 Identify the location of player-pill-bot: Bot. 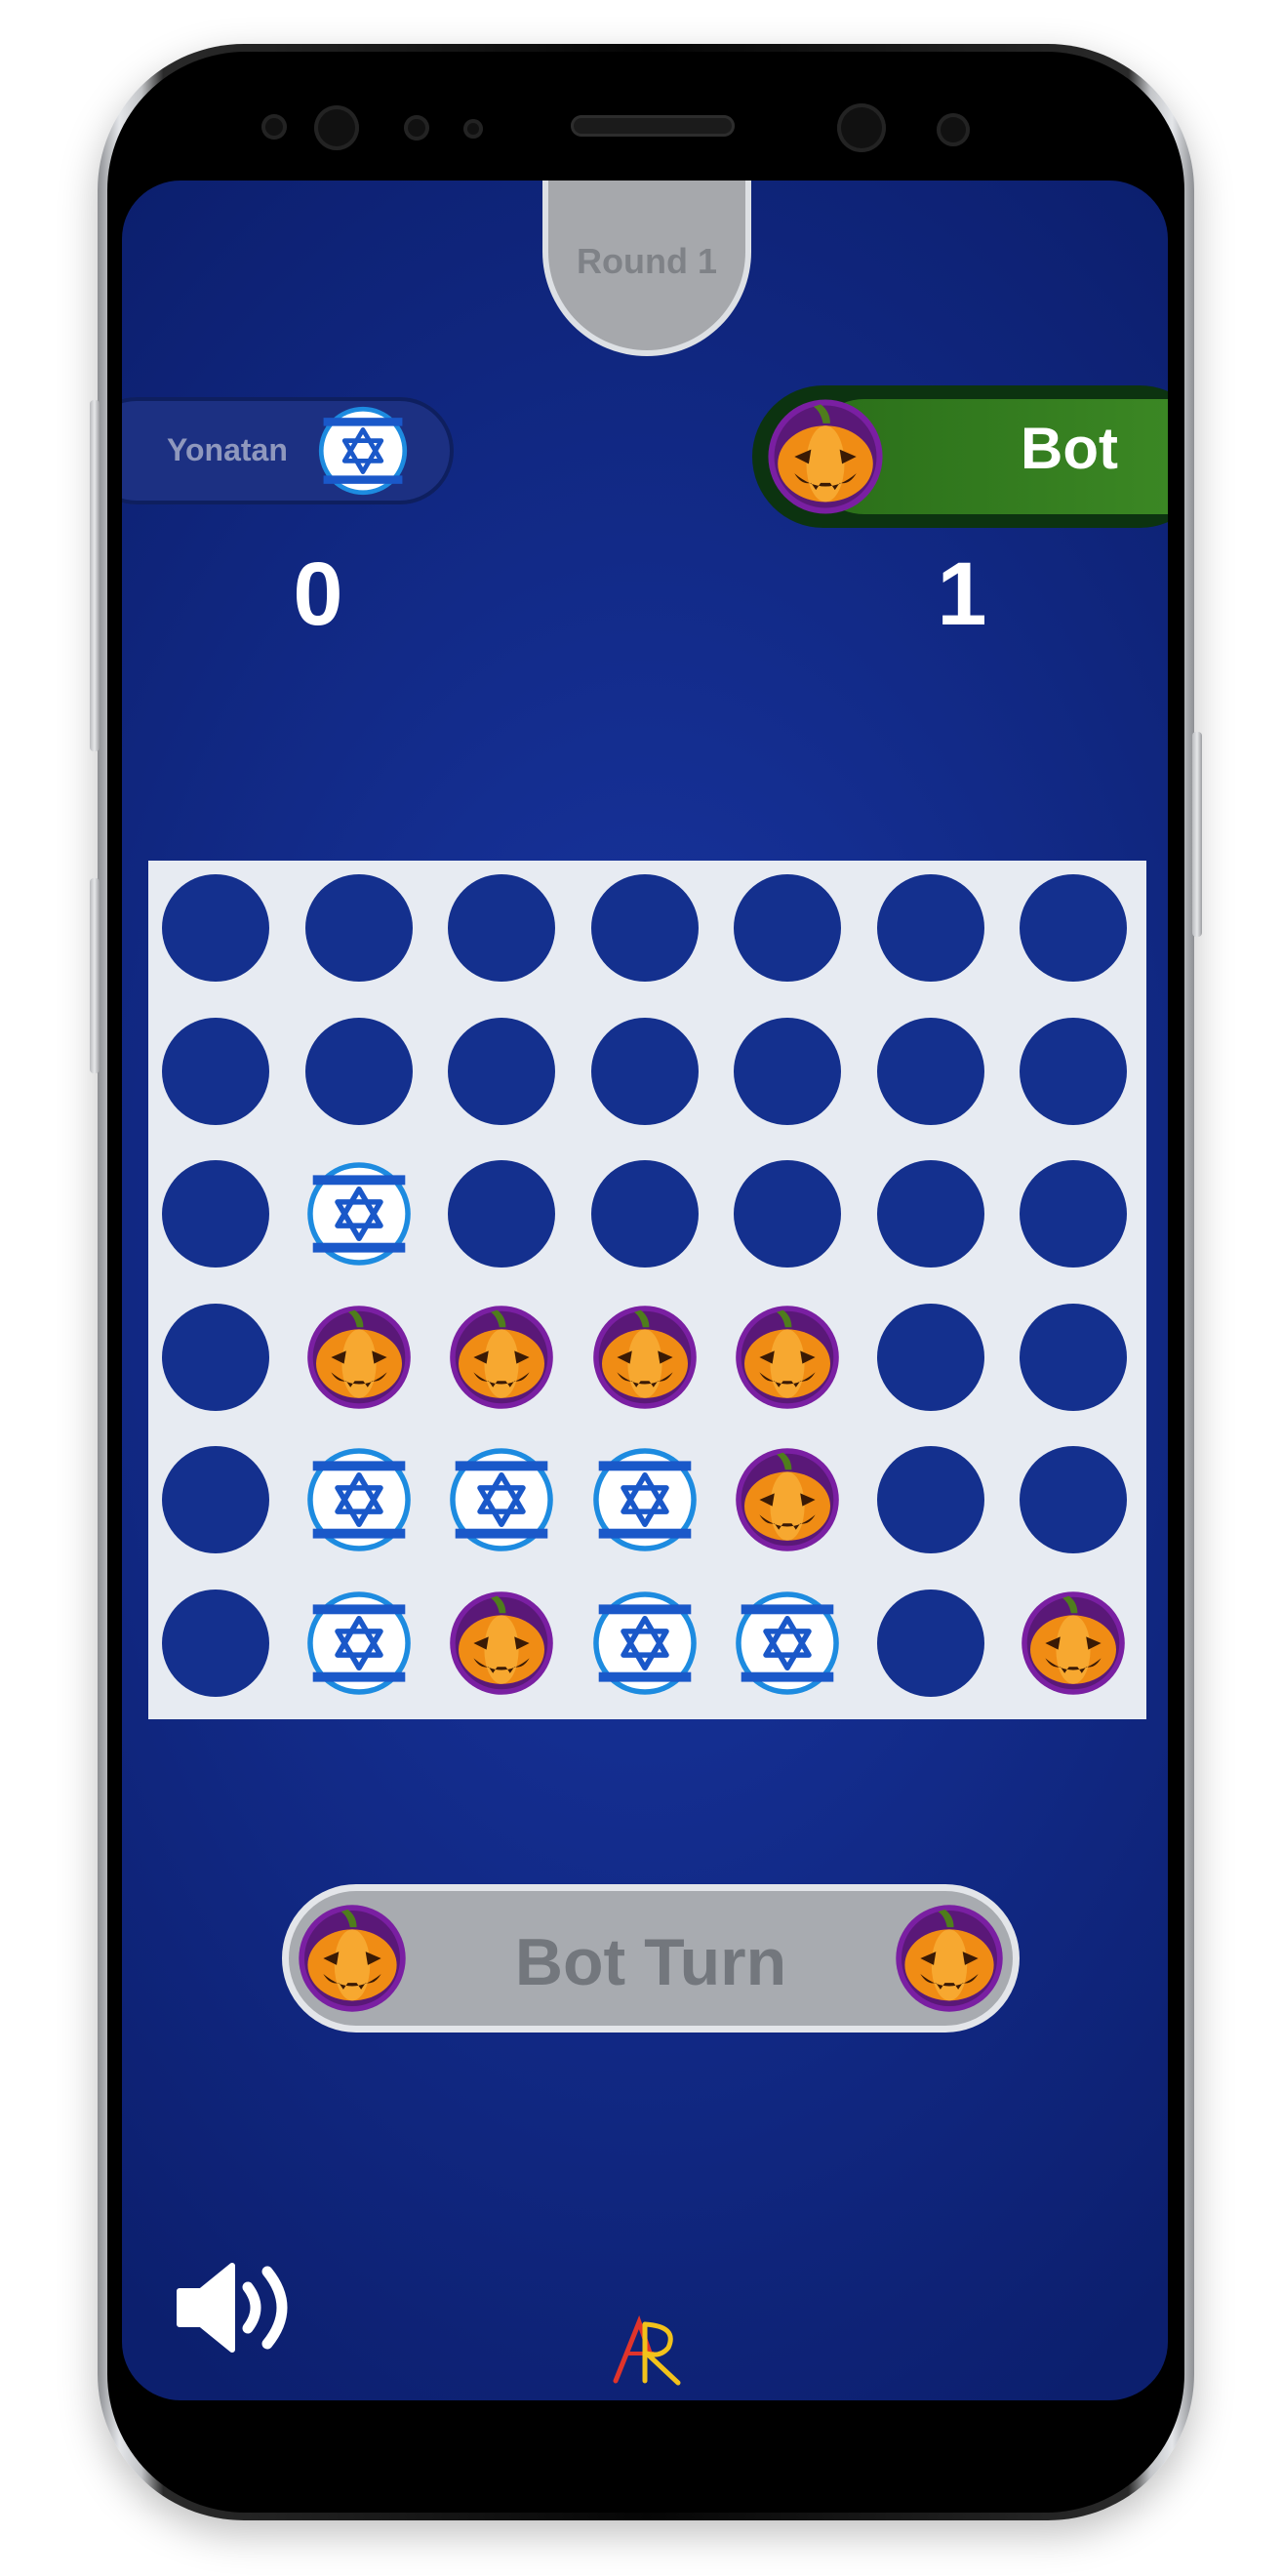
(960, 456).